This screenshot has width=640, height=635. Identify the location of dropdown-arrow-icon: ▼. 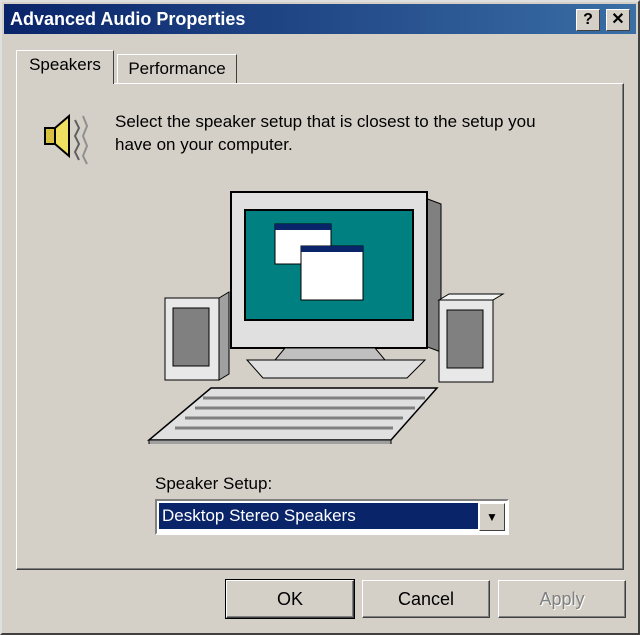
(492, 517).